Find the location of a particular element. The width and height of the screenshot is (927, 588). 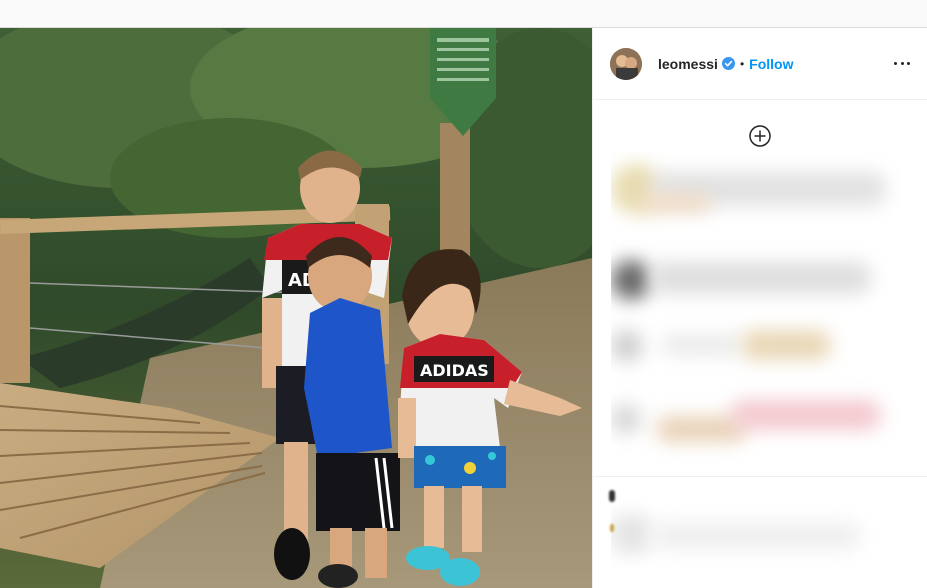

svg-text: ADIDAS is located at coordinates (454, 370).